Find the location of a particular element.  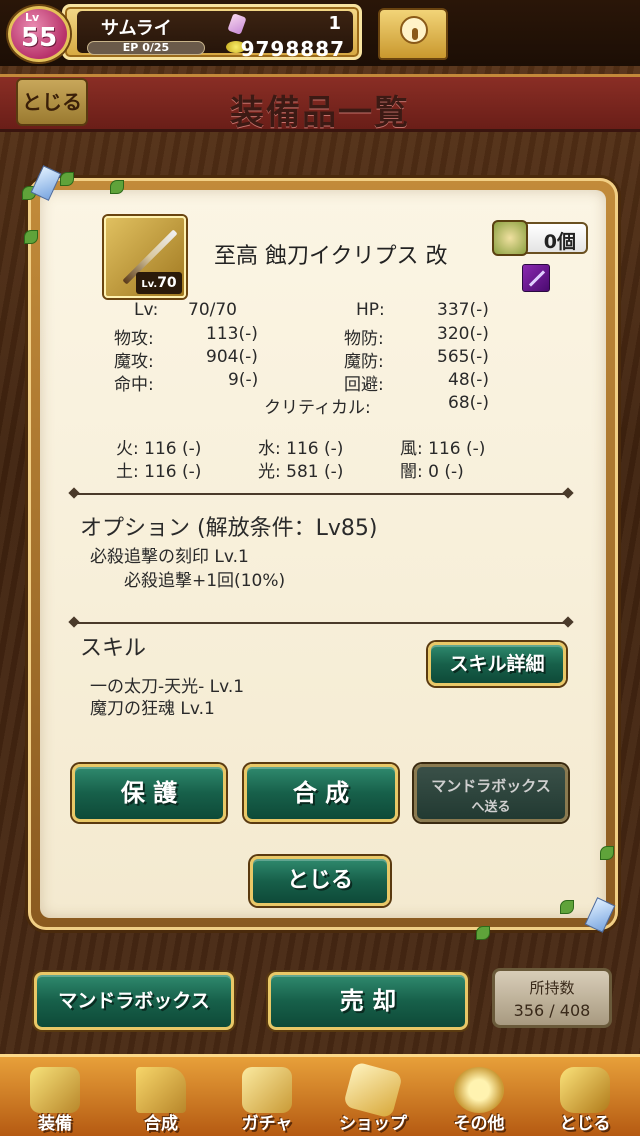

item-icon: Lv.70 is located at coordinates (145, 257).